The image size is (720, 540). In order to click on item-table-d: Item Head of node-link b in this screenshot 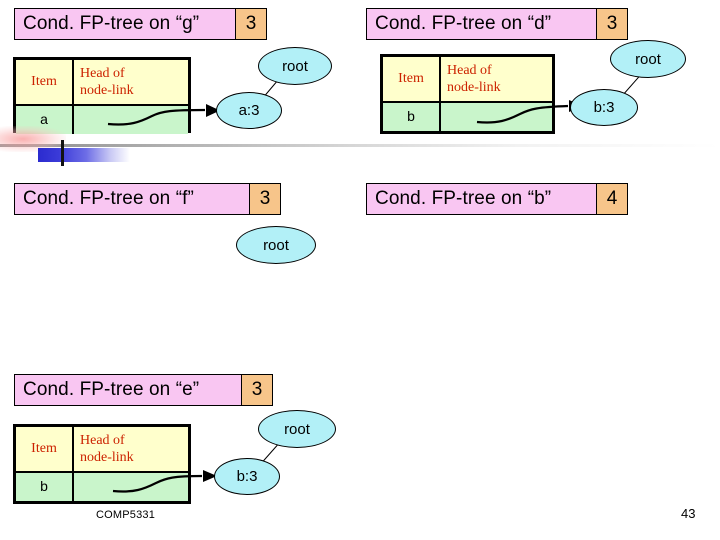, I will do `click(467, 94)`.